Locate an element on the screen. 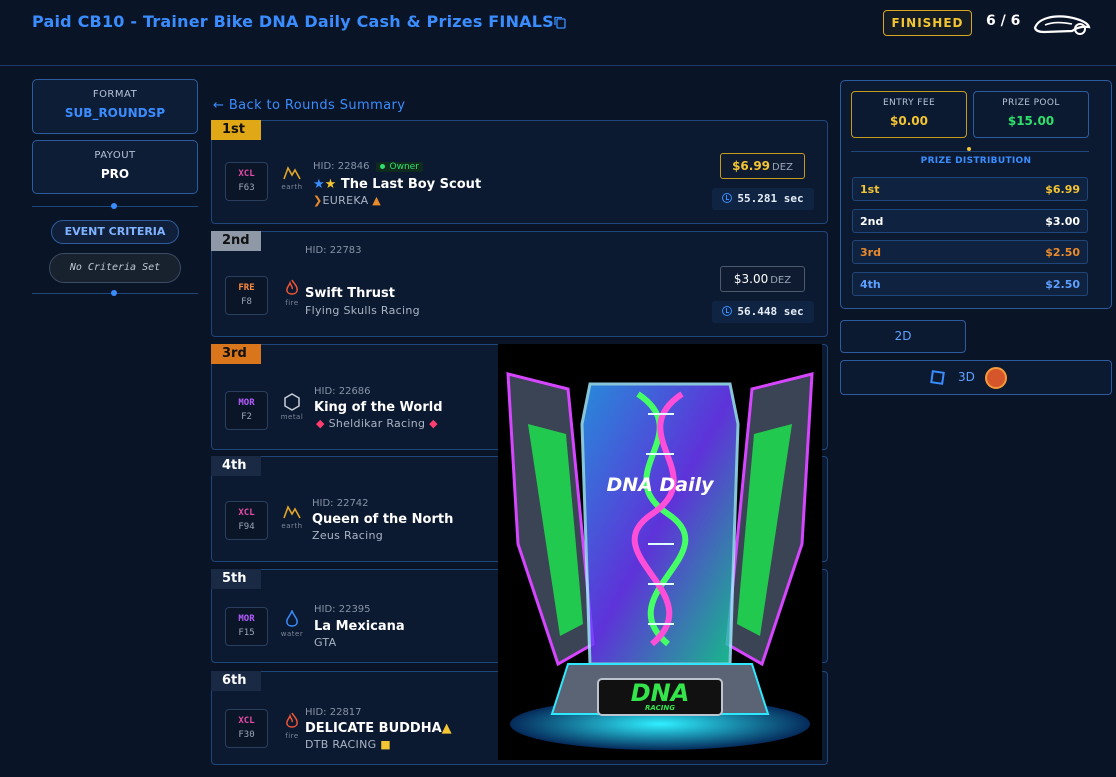 This screenshot has width=1116, height=777. back-to-rounds-link: ← Back to Rounds Summary is located at coordinates (309, 105).